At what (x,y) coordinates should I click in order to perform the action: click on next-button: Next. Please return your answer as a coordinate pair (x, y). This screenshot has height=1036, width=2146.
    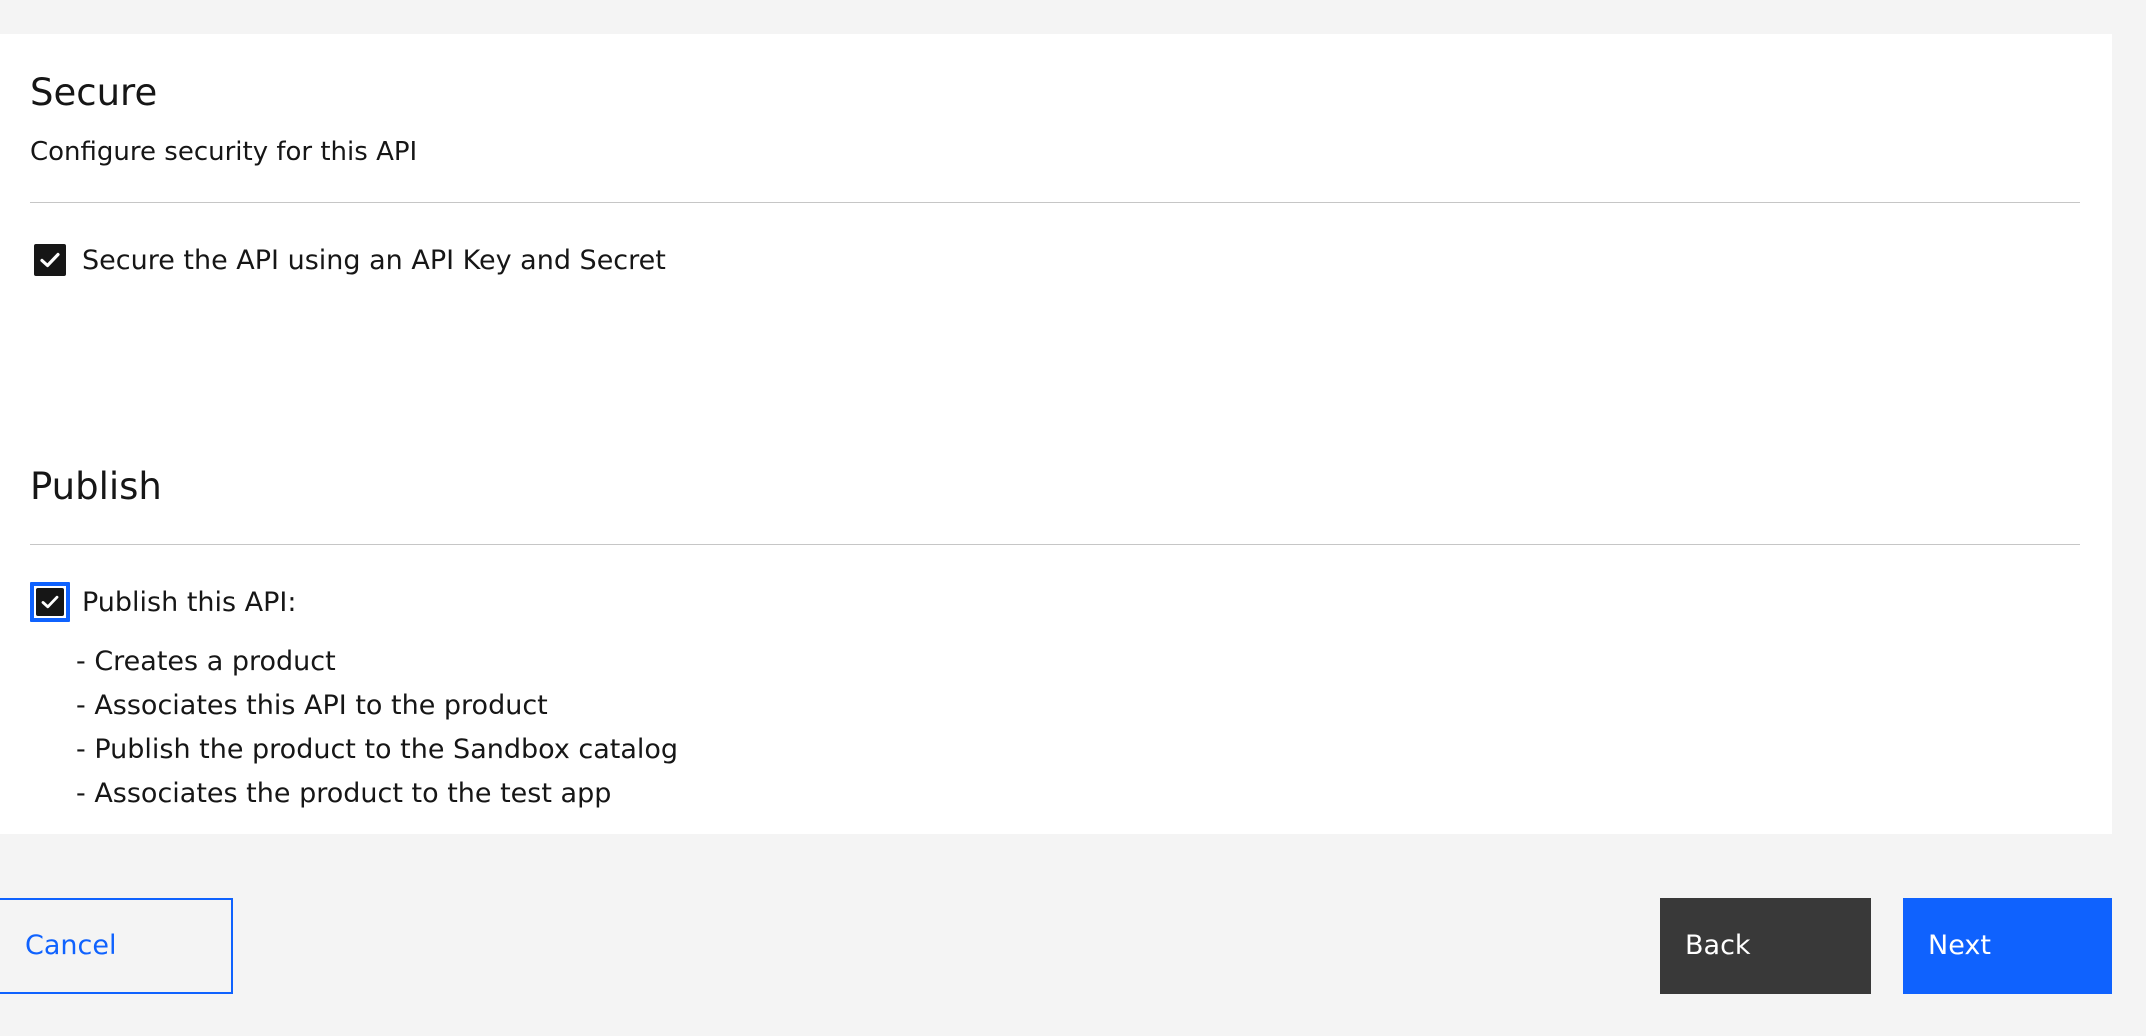
    Looking at the image, I should click on (2007, 946).